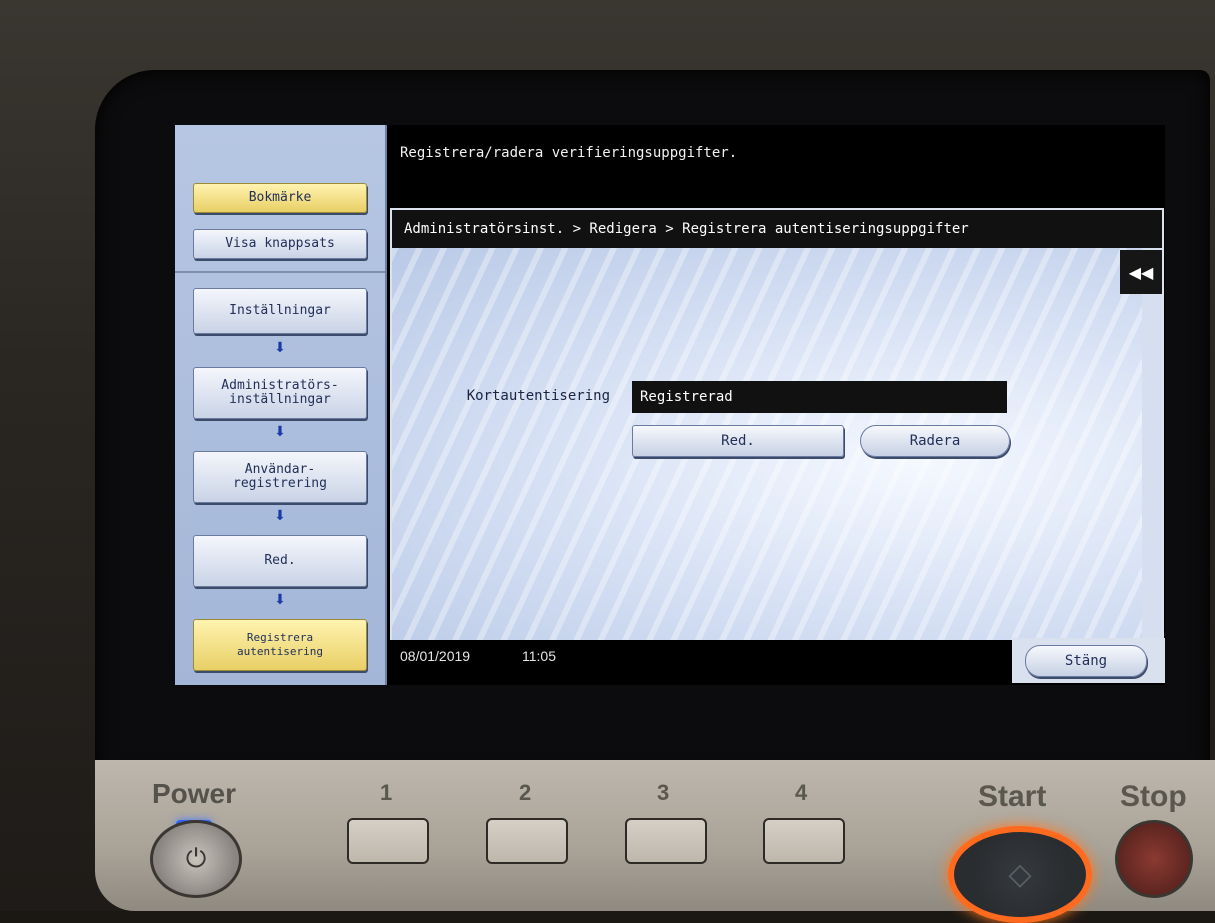 This screenshot has width=1215, height=923. What do you see at coordinates (435, 656) in the screenshot?
I see `date-display: 08/01/2019` at bounding box center [435, 656].